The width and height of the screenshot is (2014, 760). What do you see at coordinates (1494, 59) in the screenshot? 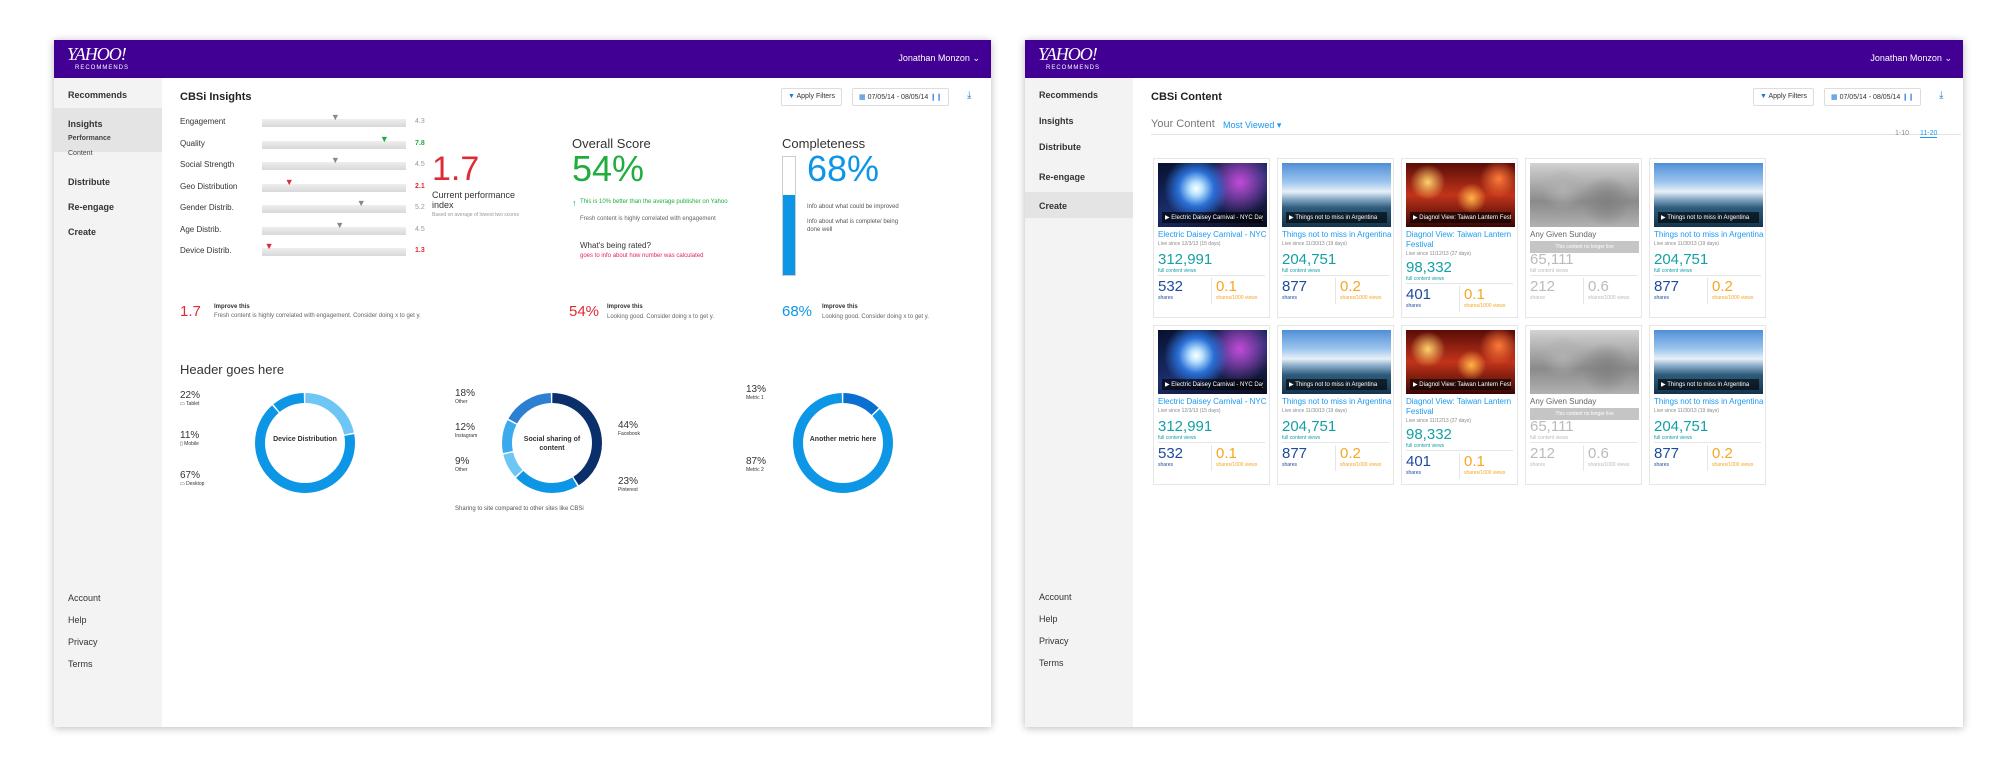
I see `top-bar: YAHOO! RECOMMENDS Jonathan Monzon ⌄` at bounding box center [1494, 59].